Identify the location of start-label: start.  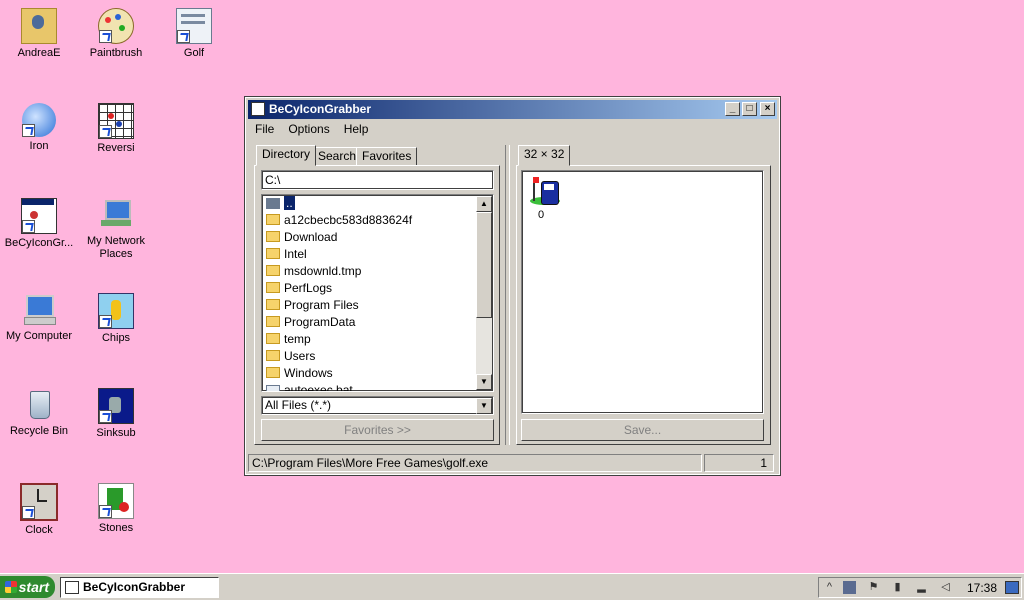
(33, 587).